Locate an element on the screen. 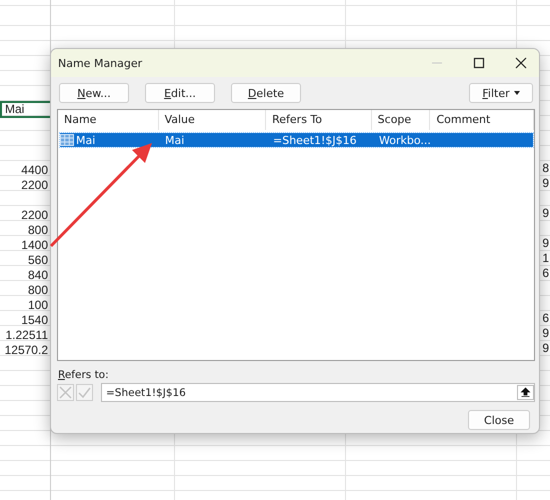  close-icon is located at coordinates (521, 63).